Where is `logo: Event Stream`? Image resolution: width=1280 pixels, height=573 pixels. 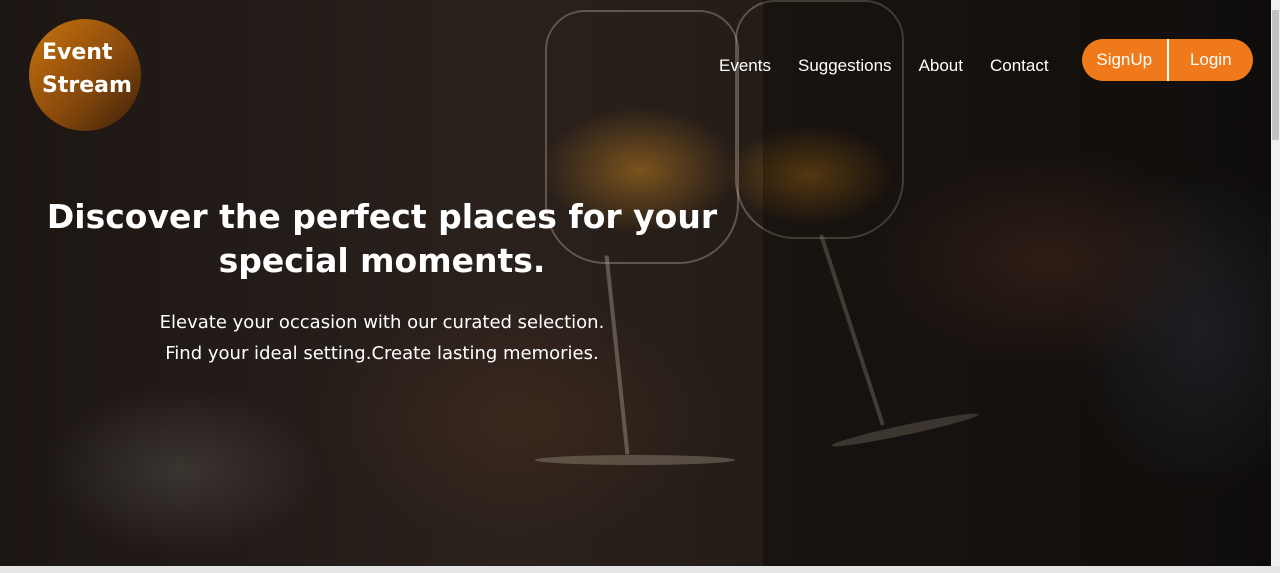
logo: Event Stream is located at coordinates (85, 75).